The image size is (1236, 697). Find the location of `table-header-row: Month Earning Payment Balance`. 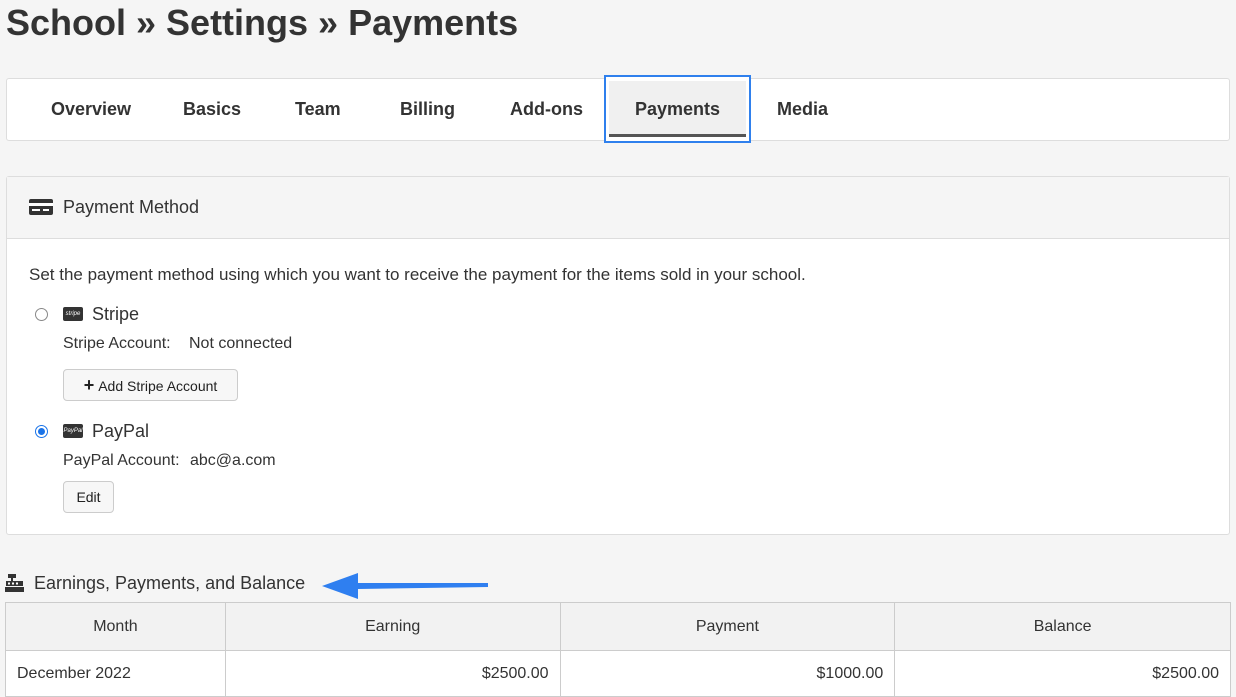

table-header-row: Month Earning Payment Balance is located at coordinates (618, 626).